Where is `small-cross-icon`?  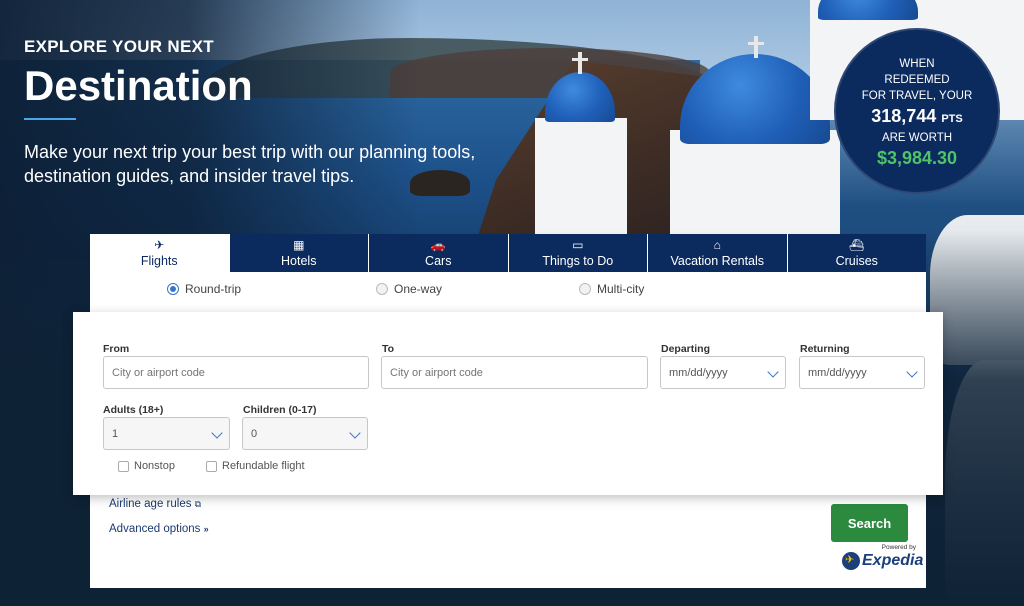 small-cross-icon is located at coordinates (580, 63).